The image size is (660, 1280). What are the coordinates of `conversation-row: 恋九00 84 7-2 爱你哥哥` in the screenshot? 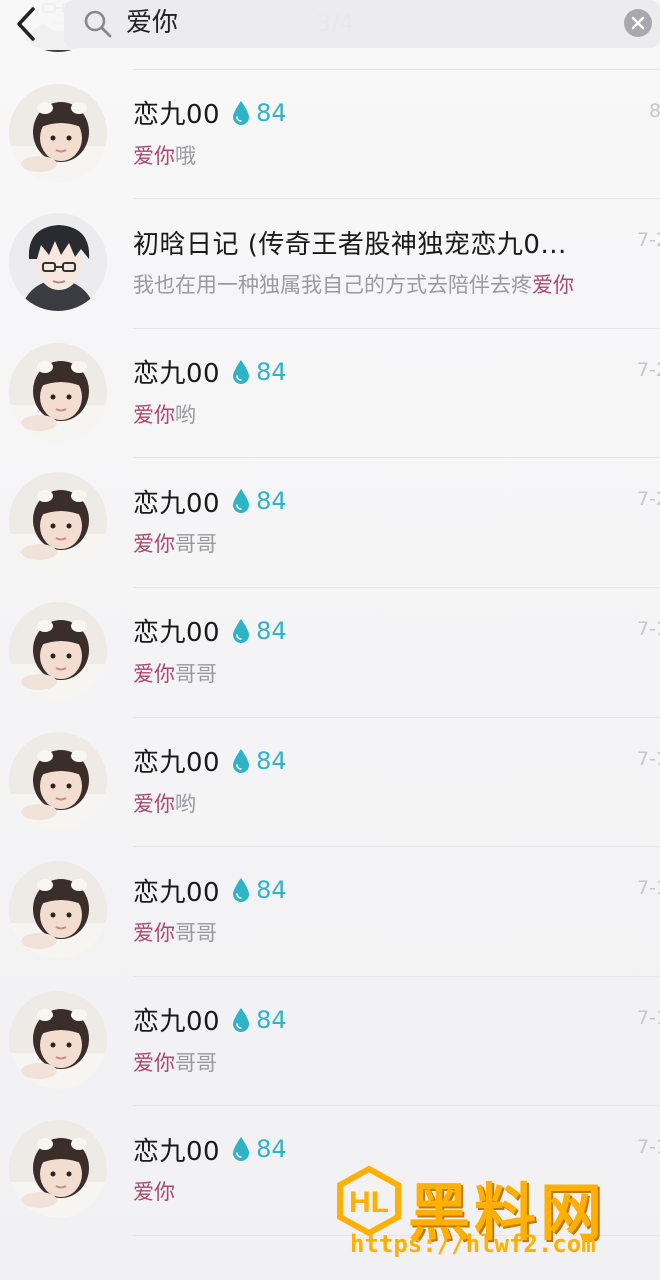 It's located at (330, 523).